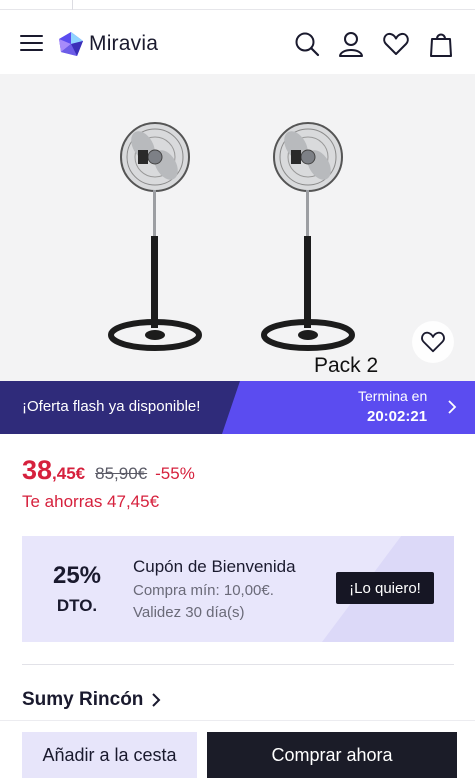 The image size is (475, 778). Describe the element at coordinates (124, 43) in the screenshot. I see `logo-text: Miravia` at that location.